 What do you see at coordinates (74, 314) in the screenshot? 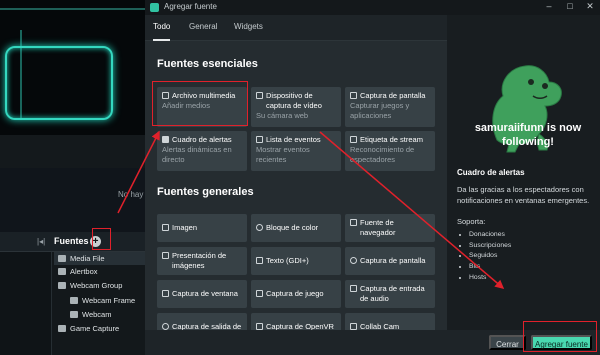
I see `webcam-icon` at bounding box center [74, 314].